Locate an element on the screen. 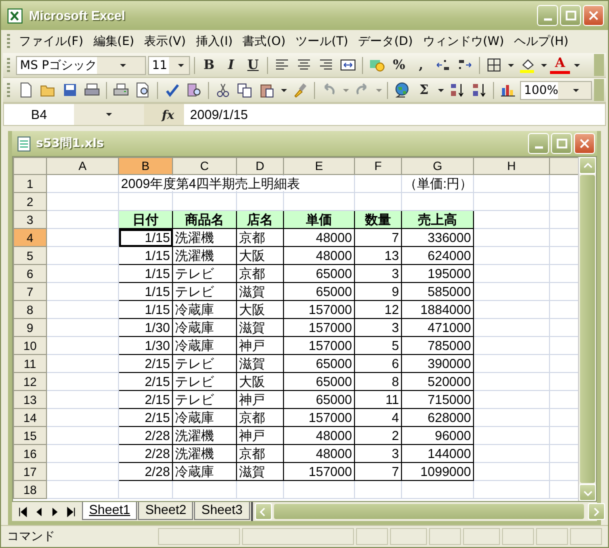  row-header: 2 is located at coordinates (30, 201).